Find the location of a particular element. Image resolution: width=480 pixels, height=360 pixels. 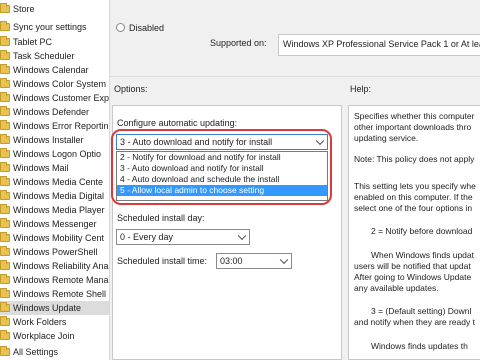

tree-item-windows-calendar: Windows Calendar is located at coordinates (54, 70).